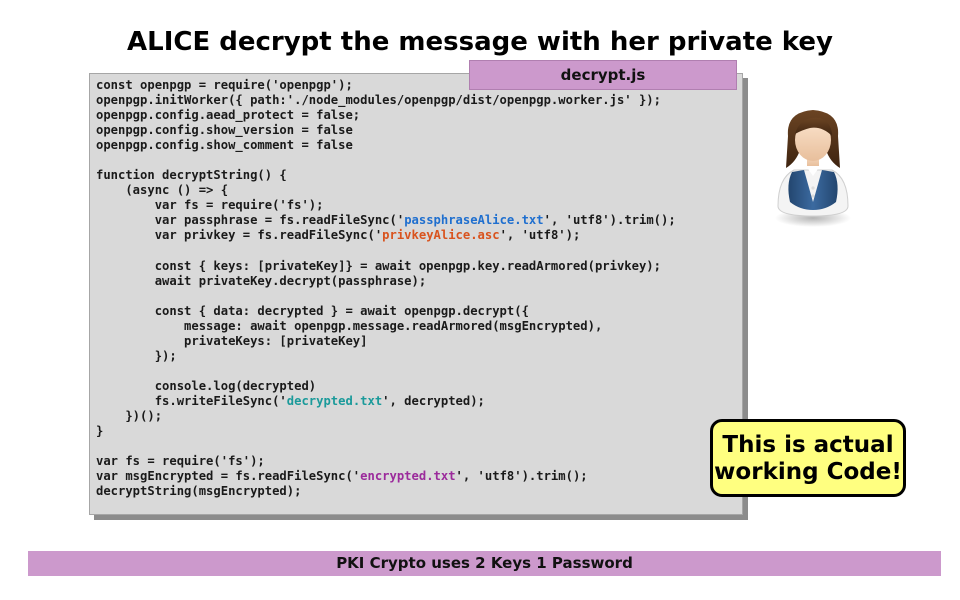 The image size is (960, 600). What do you see at coordinates (334, 400) in the screenshot?
I see `filename-highlight: decrypted.txt` at bounding box center [334, 400].